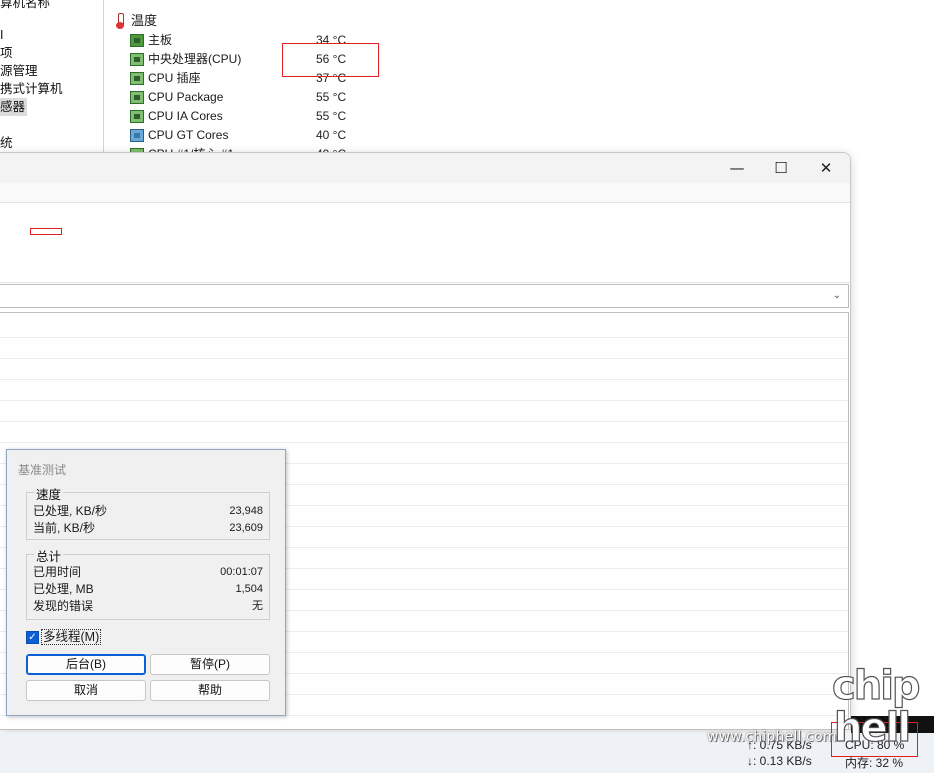  Describe the element at coordinates (32, 637) in the screenshot. I see `checkmark-icon: ✓` at that location.